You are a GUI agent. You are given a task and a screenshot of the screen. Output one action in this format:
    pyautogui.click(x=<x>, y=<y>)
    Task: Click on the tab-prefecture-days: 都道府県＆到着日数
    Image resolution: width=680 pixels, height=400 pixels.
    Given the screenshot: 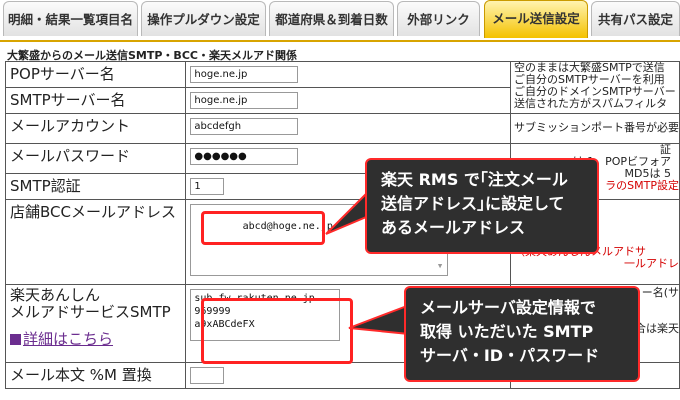 What is the action you would take?
    pyautogui.click(x=331, y=18)
    